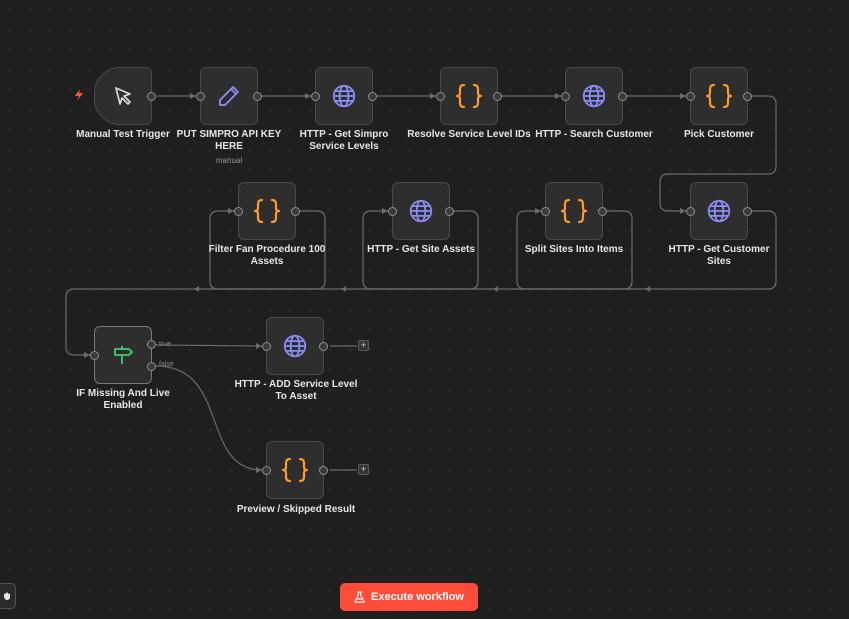 The width and height of the screenshot is (849, 619). I want to click on wire, so click(209, 345).